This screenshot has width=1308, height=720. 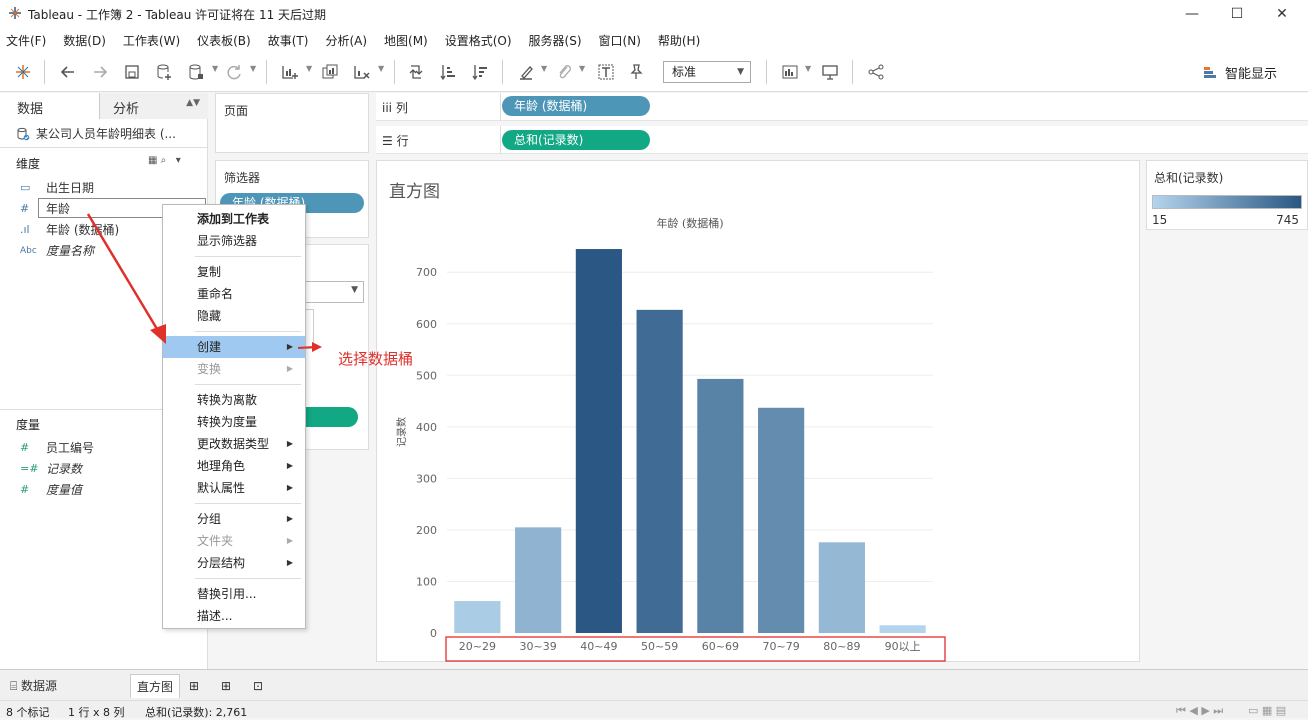 What do you see at coordinates (292, 123) in the screenshot?
I see `pages-card: 页面` at bounding box center [292, 123].